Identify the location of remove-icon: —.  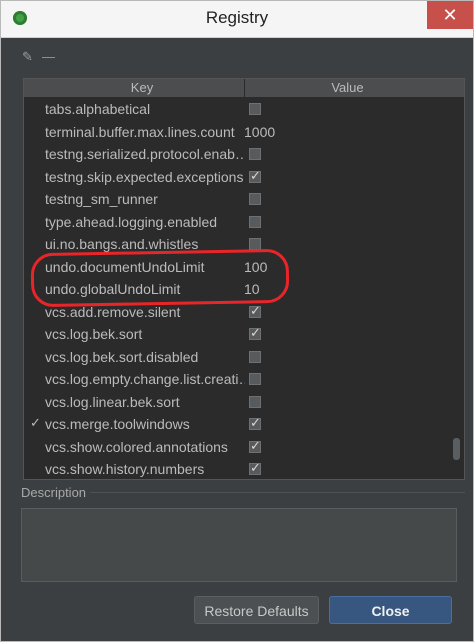
(48, 57).